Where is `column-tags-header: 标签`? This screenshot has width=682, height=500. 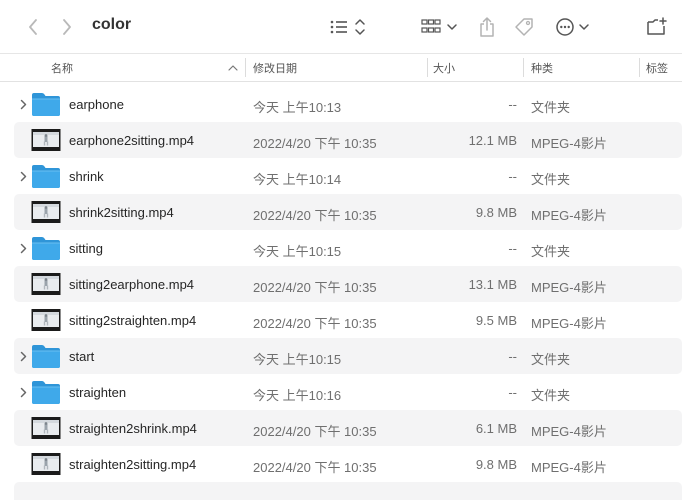 column-tags-header: 标签 is located at coordinates (657, 68).